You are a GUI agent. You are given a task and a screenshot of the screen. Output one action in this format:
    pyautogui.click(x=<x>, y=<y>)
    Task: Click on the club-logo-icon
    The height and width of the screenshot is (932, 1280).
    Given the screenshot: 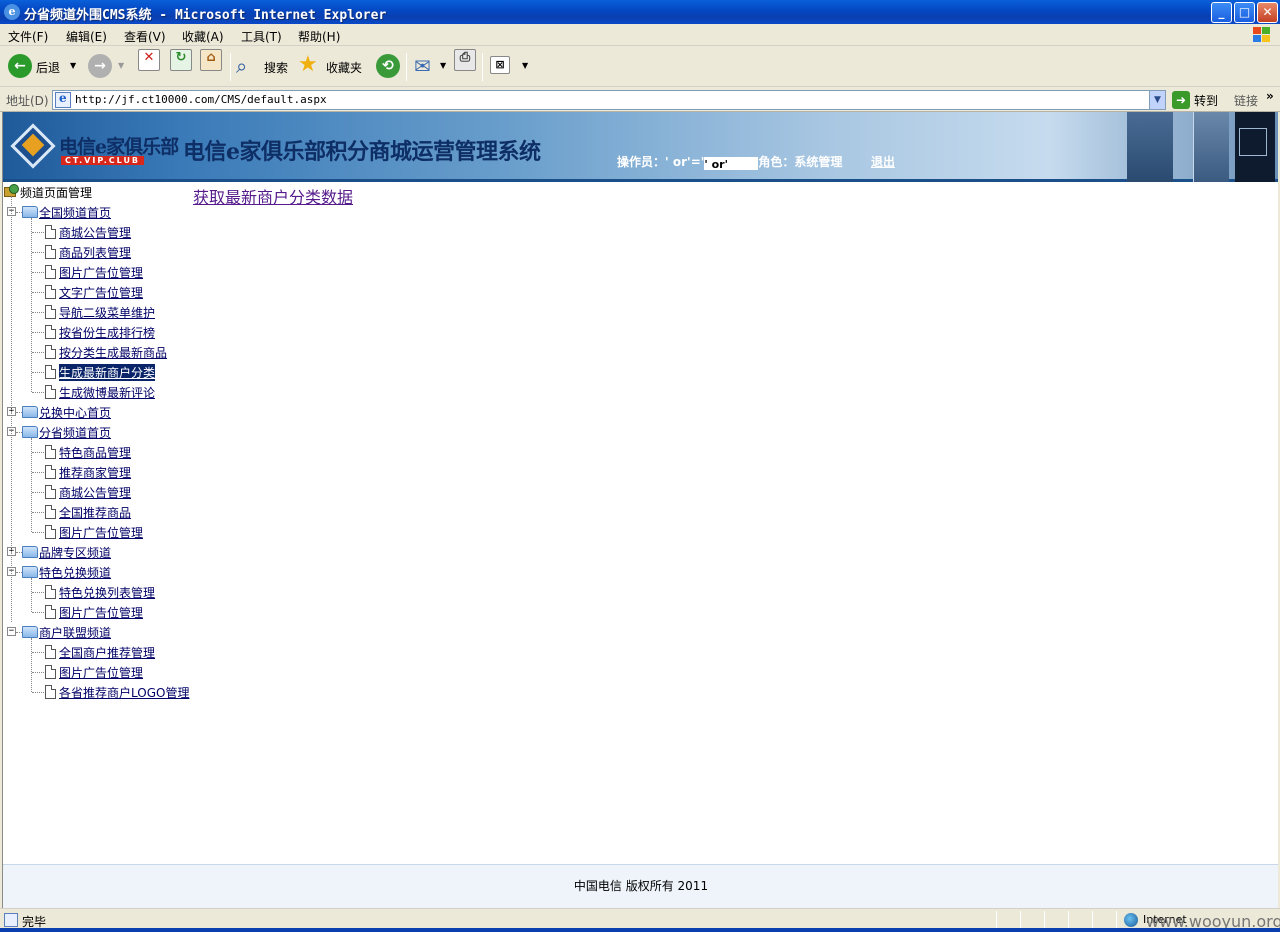 What is the action you would take?
    pyautogui.click(x=34, y=146)
    